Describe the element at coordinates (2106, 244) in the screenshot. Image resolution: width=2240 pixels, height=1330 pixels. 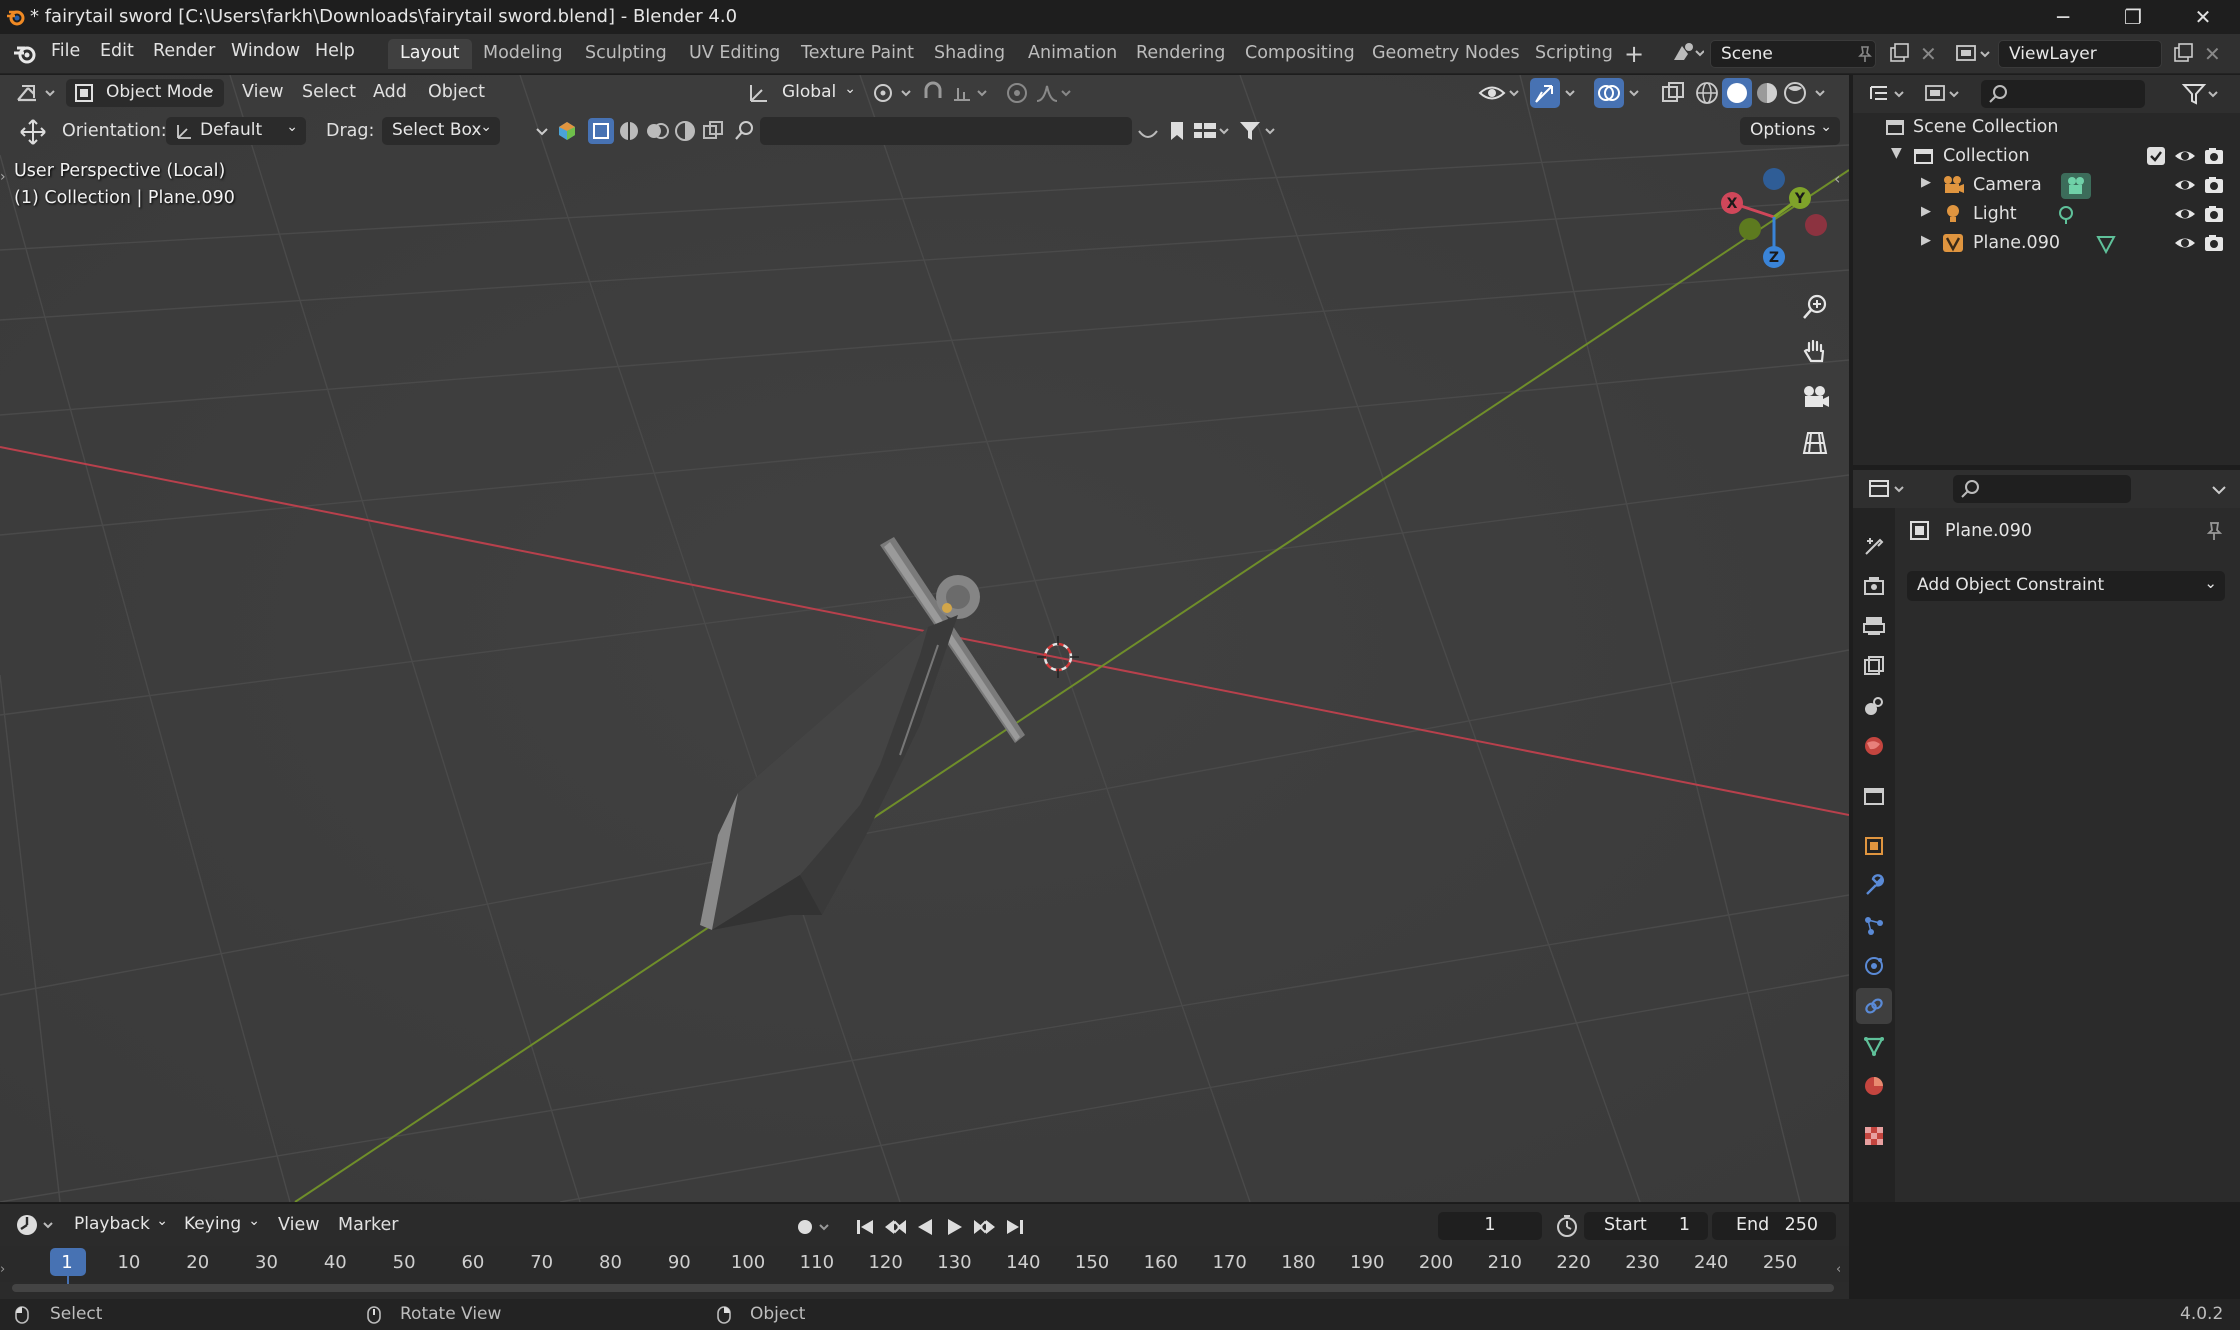
I see `plane-mesh-data-icon` at that location.